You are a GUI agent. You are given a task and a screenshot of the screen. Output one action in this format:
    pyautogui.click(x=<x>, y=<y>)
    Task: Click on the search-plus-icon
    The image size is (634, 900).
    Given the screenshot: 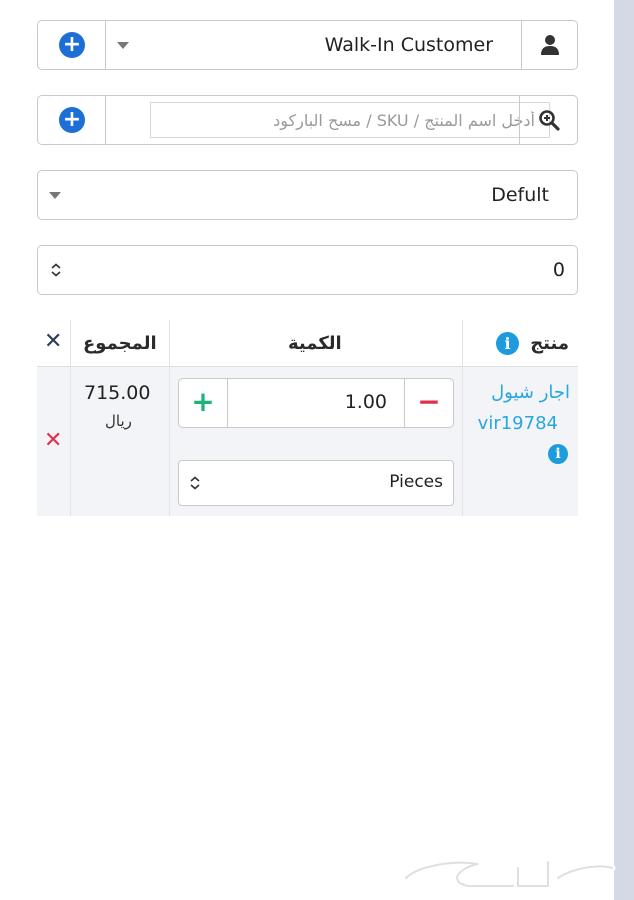 What is the action you would take?
    pyautogui.click(x=549, y=120)
    